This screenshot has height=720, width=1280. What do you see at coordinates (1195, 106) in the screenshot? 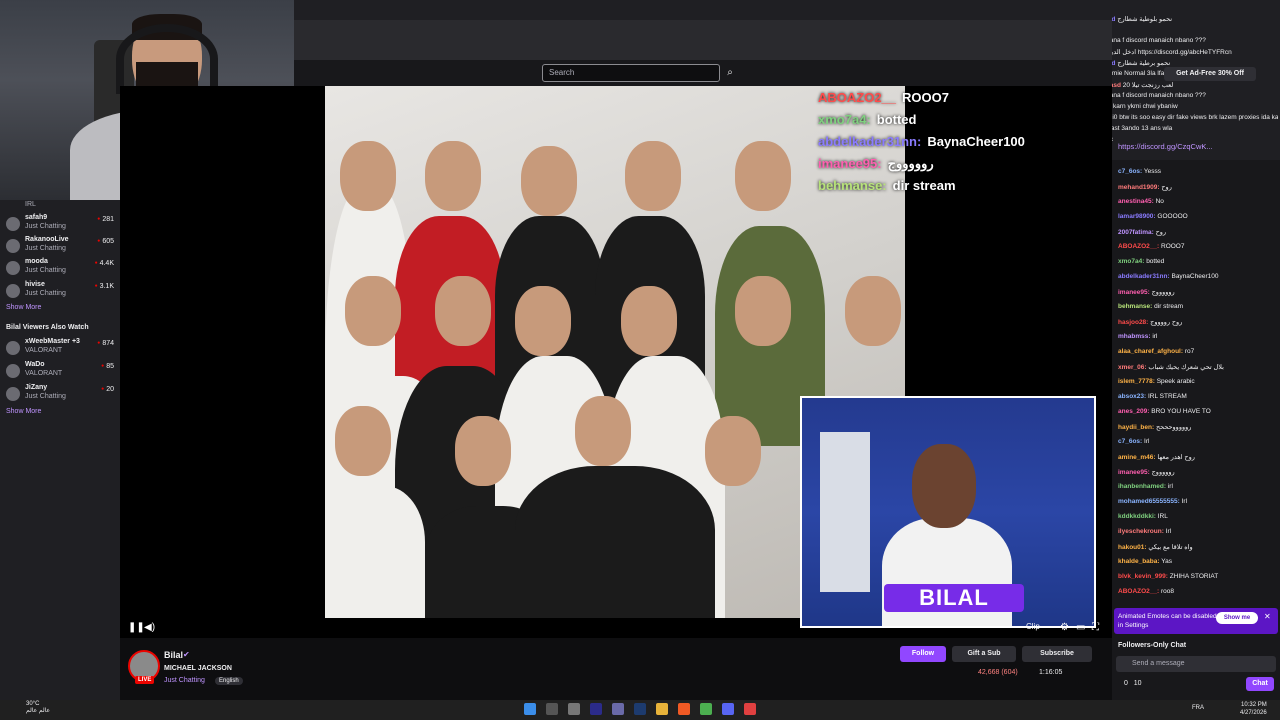
I see `chat-message: 999msDZ yup karn ykmi chwi ybaniw` at bounding box center [1195, 106].